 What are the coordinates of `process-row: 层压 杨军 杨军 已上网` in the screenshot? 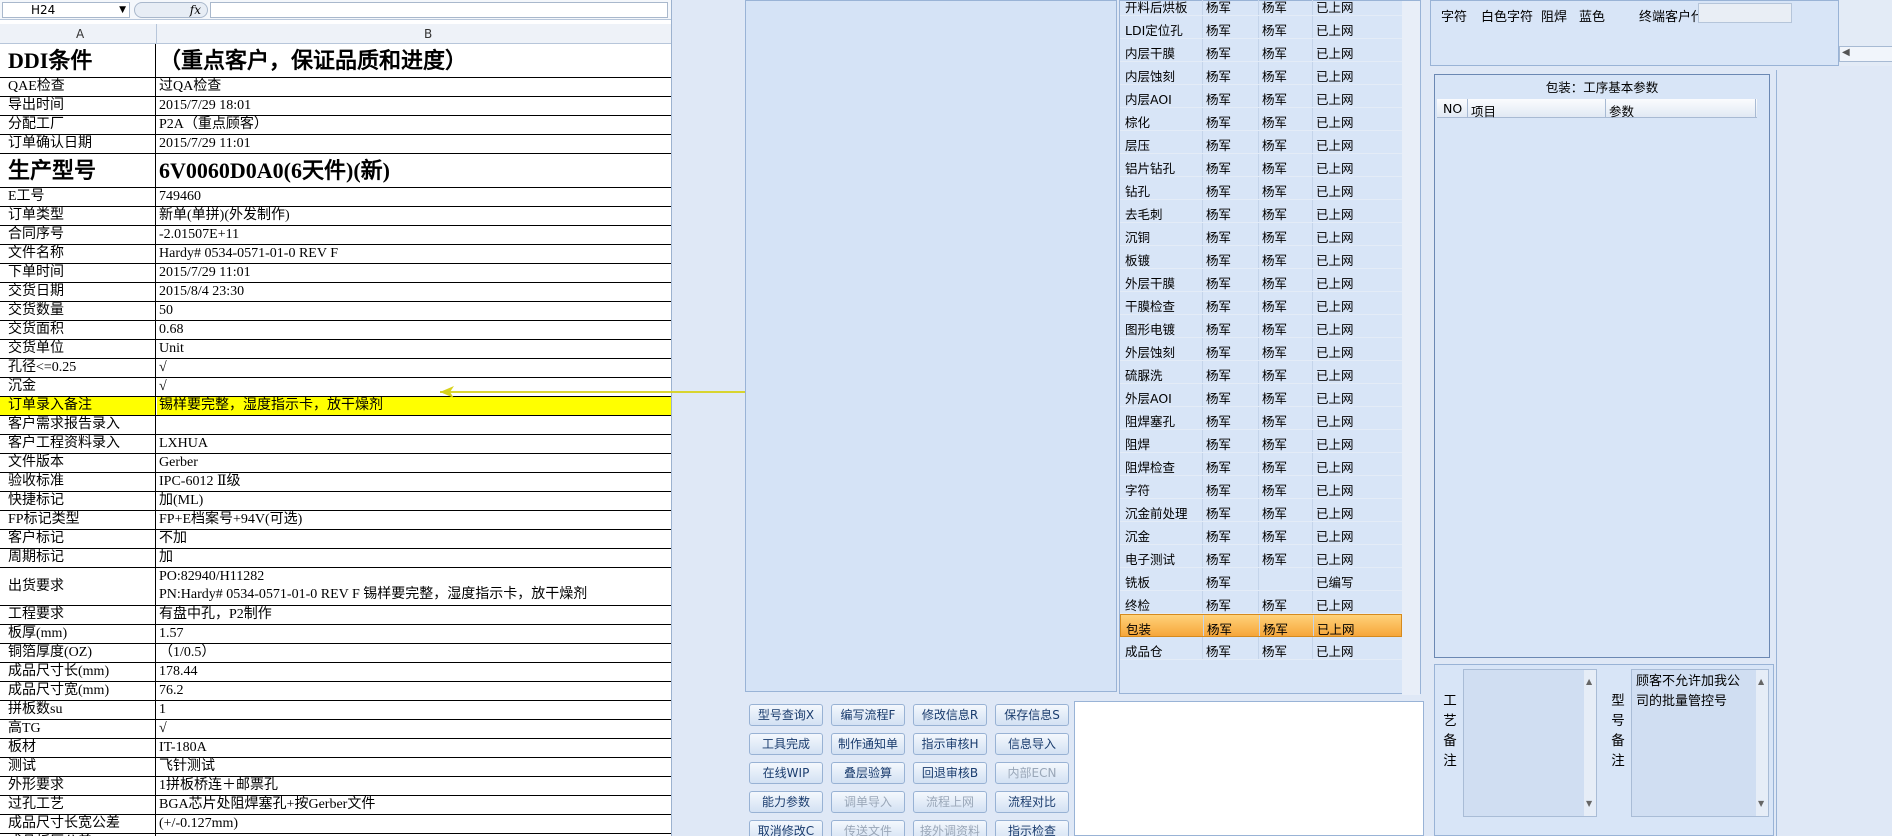 It's located at (1261, 142).